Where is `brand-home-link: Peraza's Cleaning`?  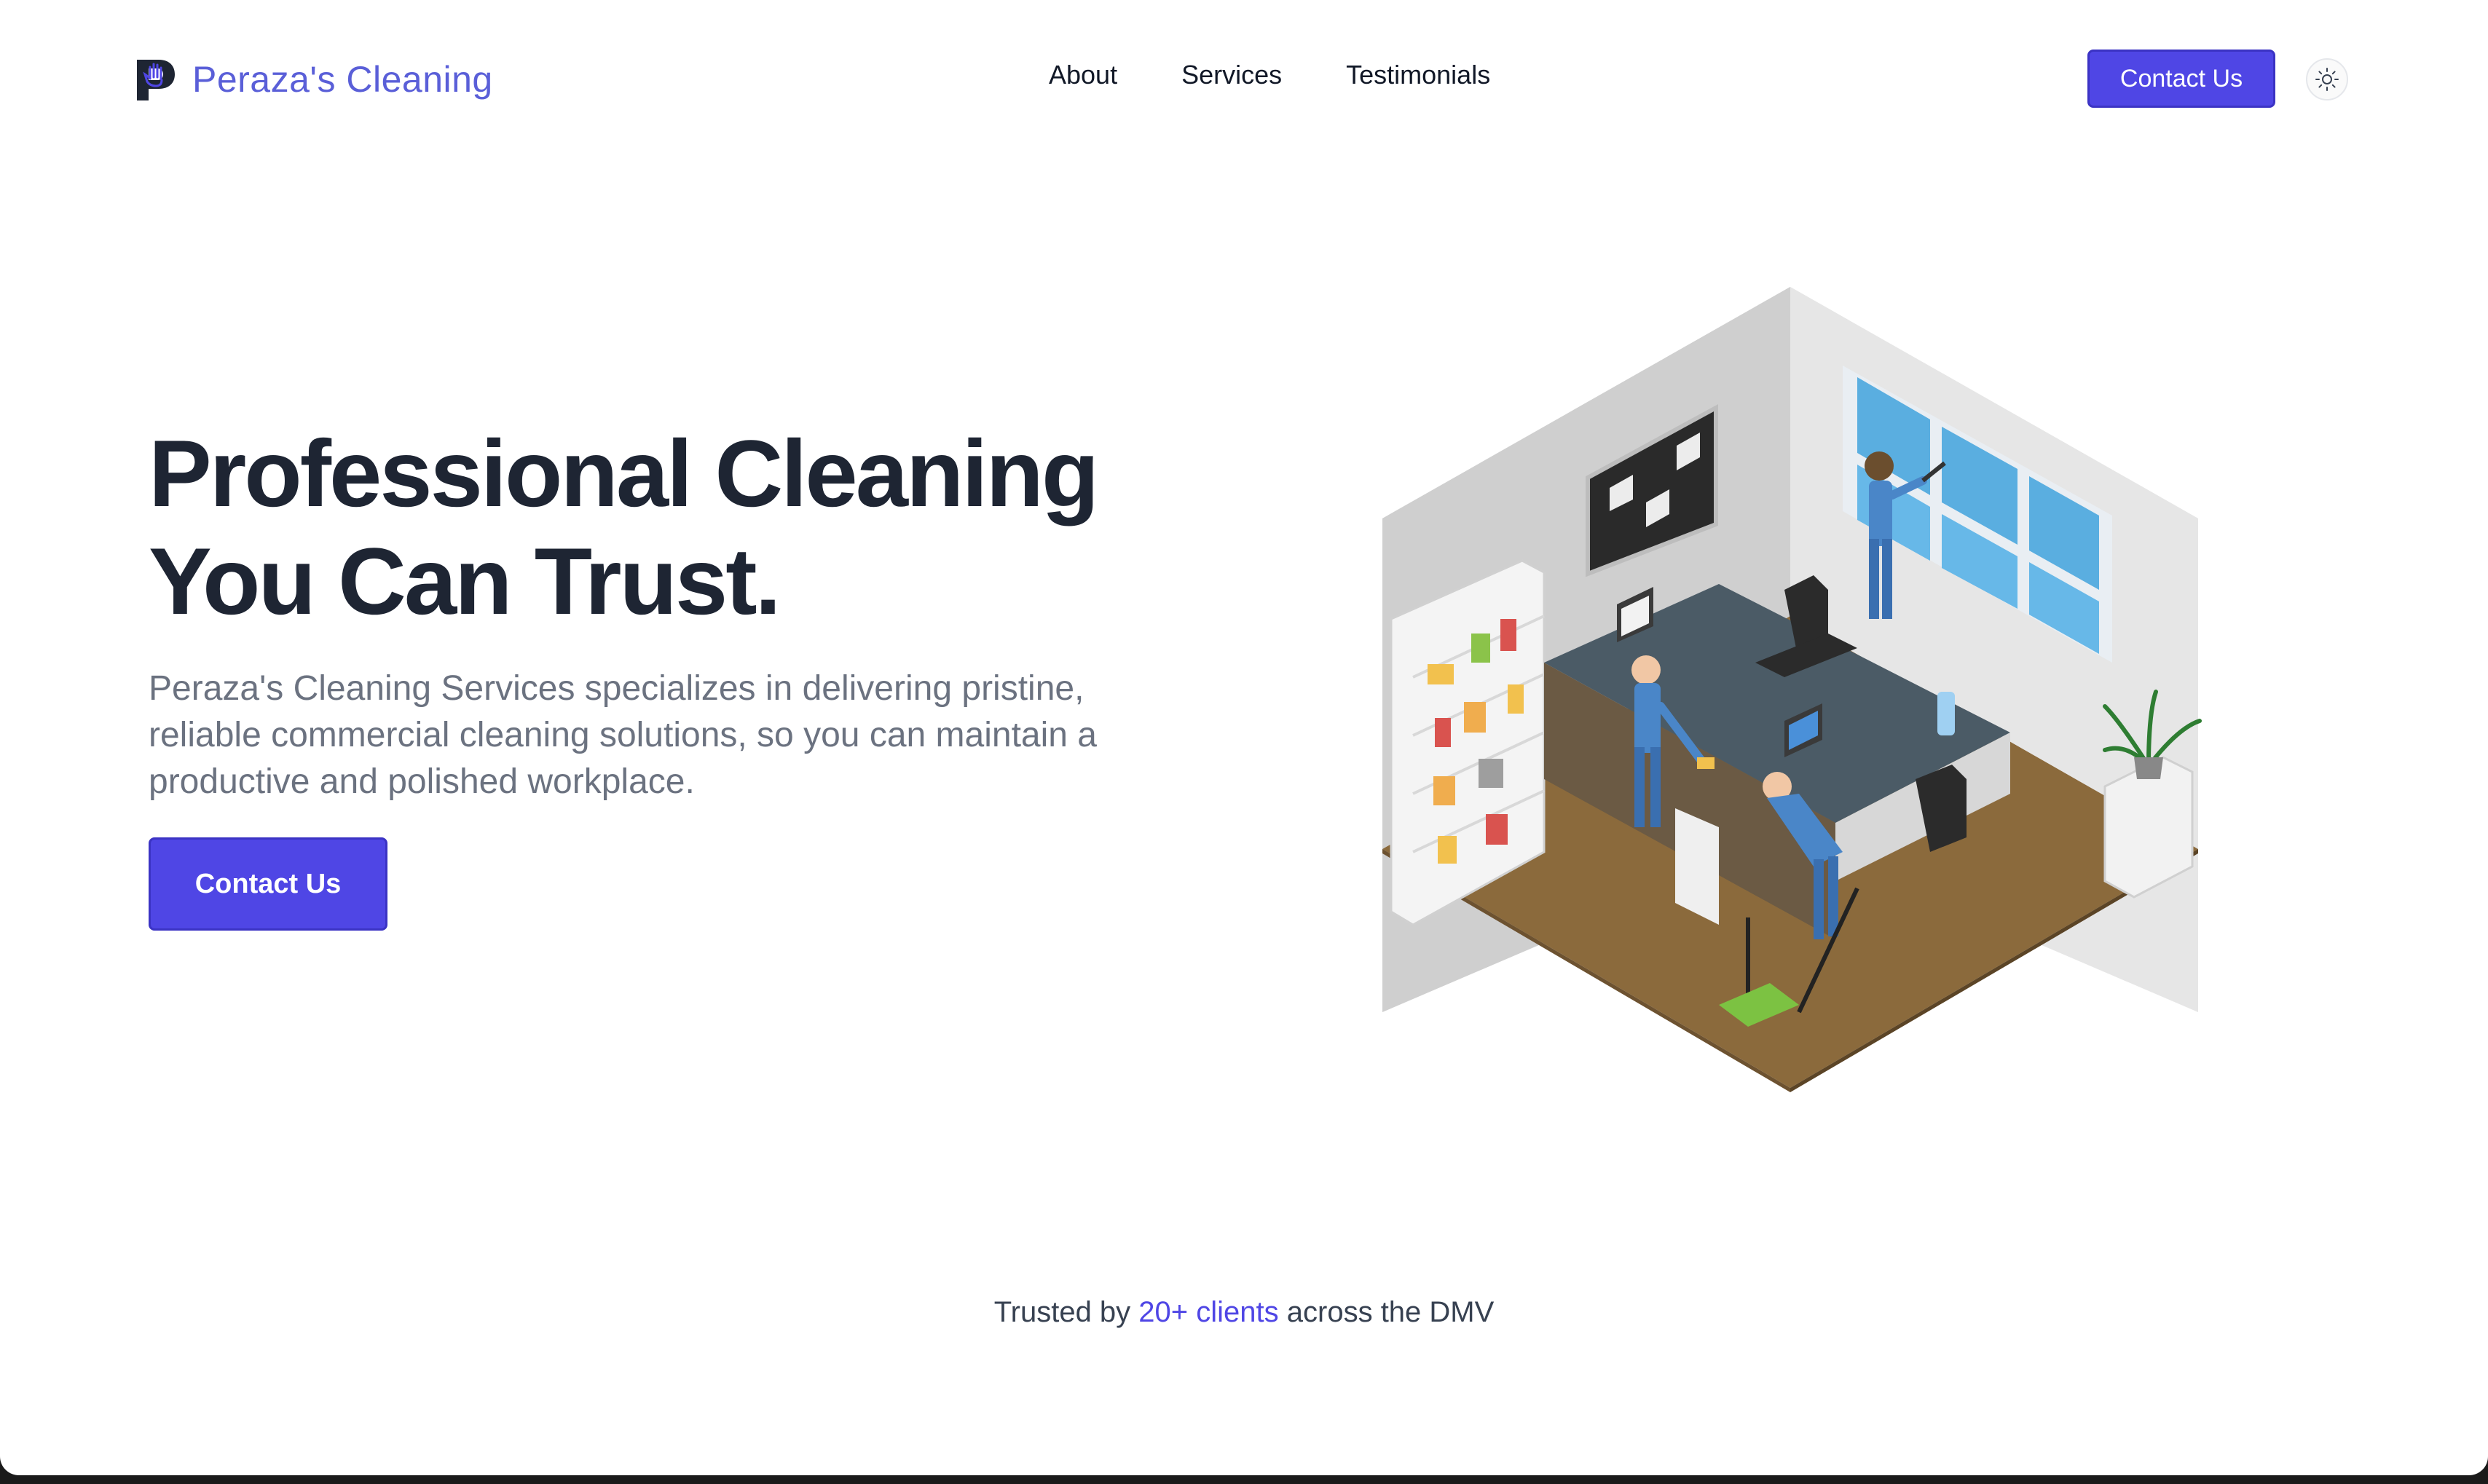
brand-home-link: Peraza's Cleaning is located at coordinates (314, 79).